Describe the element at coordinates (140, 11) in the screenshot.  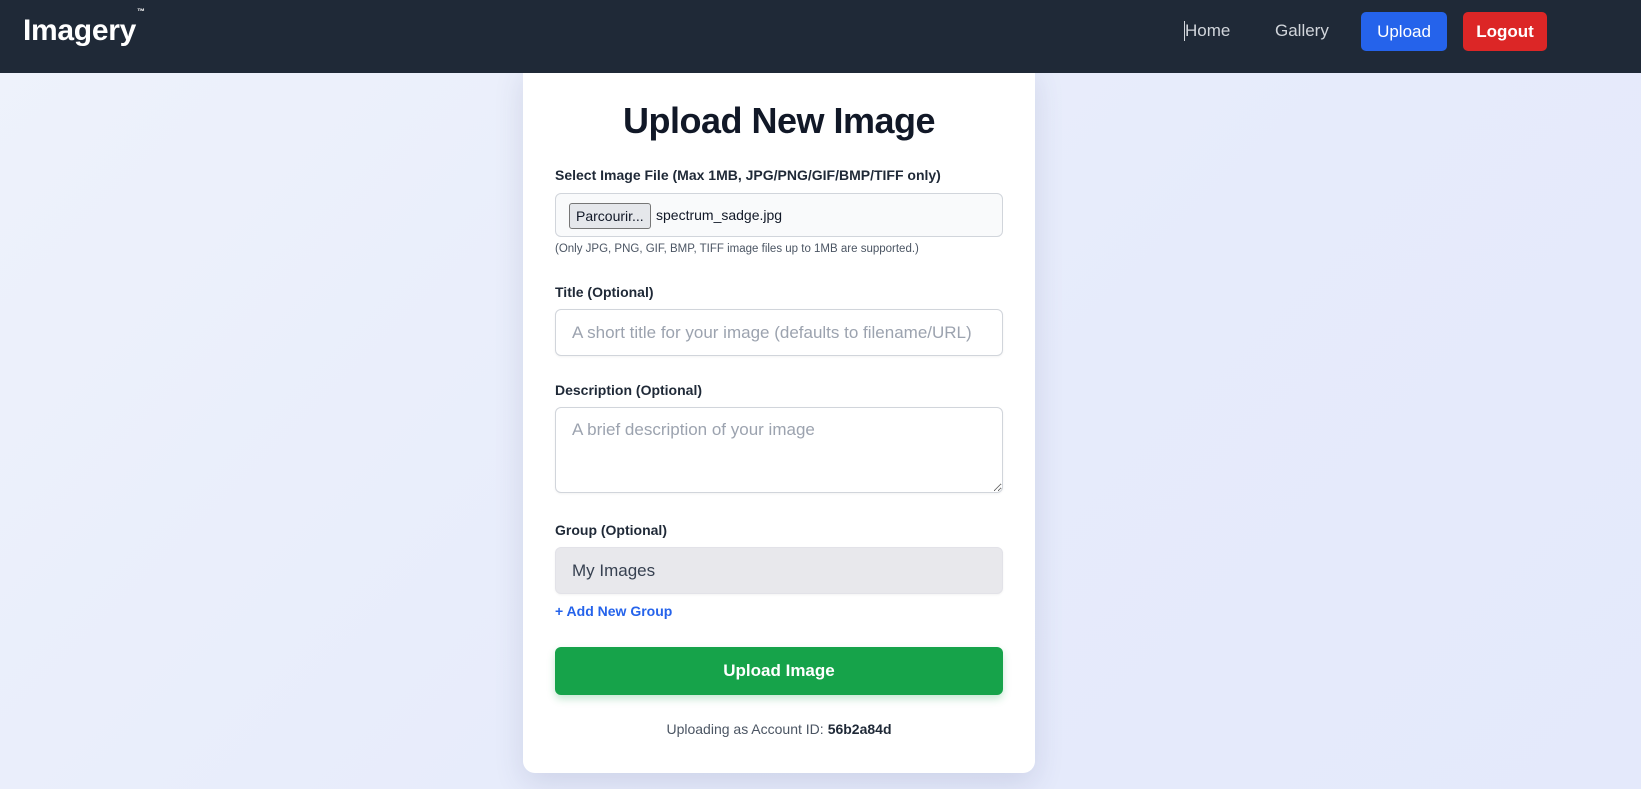
I see `trademark-mark: ™` at that location.